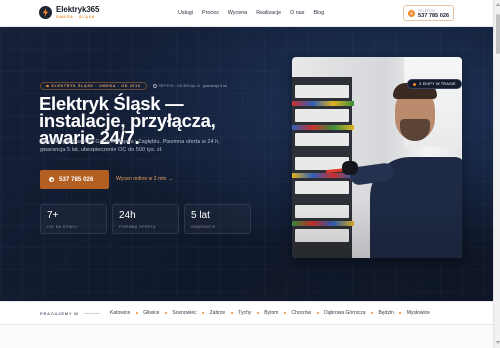 The height and width of the screenshot is (348, 500). Describe the element at coordinates (203, 227) in the screenshot. I see `stat-label: GWARANCJI` at that location.